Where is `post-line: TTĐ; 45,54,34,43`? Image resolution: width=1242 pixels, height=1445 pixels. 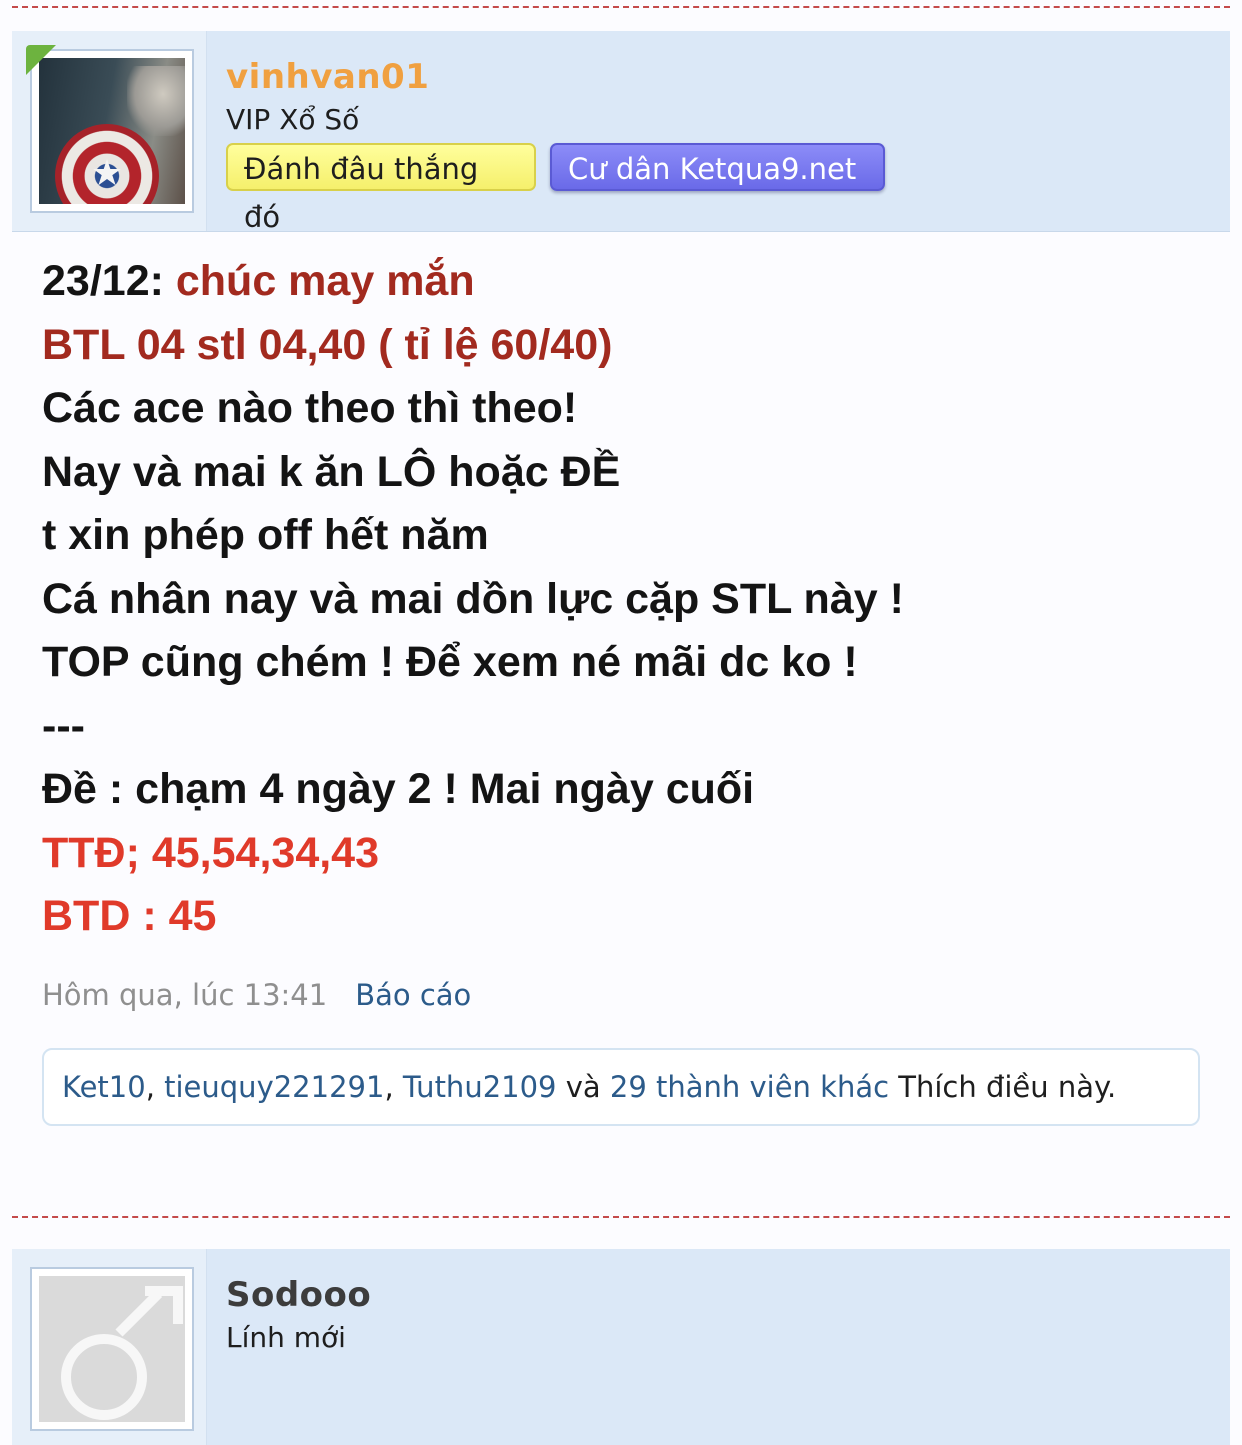
post-line: TTĐ; 45,54,34,43 is located at coordinates (211, 852).